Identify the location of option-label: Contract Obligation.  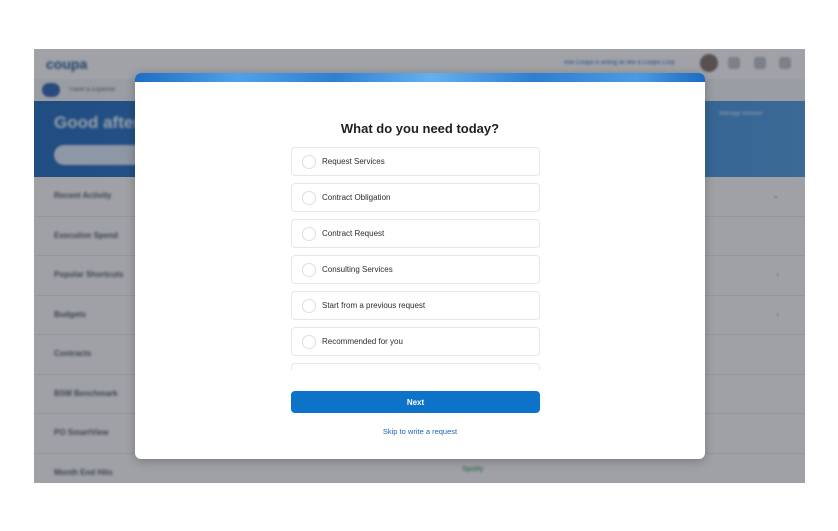
(356, 197).